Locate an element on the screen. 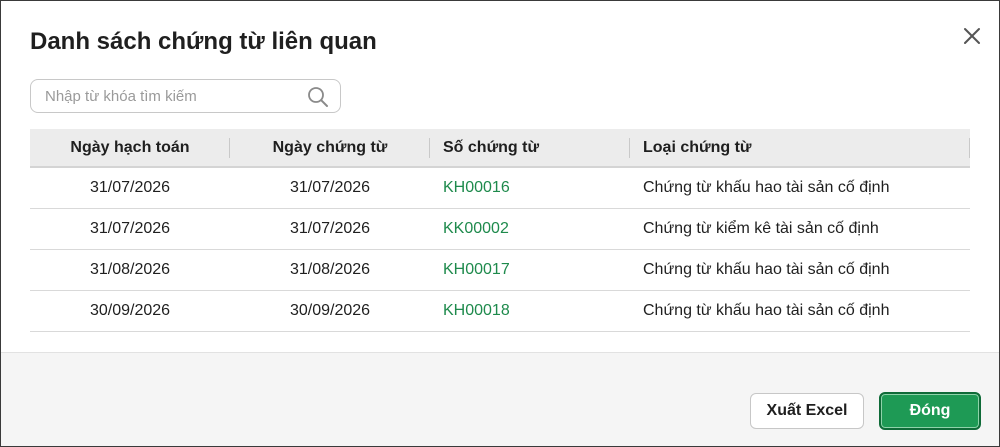 This screenshot has height=447, width=1000. column-header-posting-date: Ngày hạch toán is located at coordinates (130, 148).